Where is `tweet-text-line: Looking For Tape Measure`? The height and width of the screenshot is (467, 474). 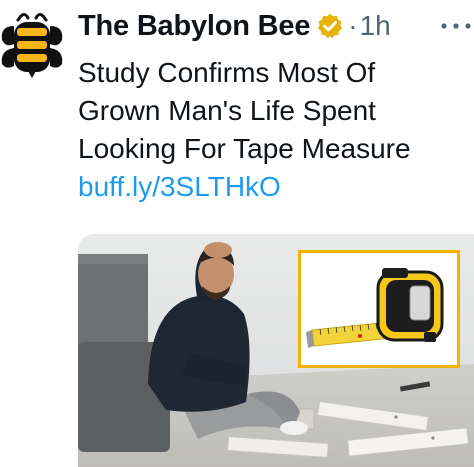 tweet-text-line: Looking For Tape Measure is located at coordinates (244, 148).